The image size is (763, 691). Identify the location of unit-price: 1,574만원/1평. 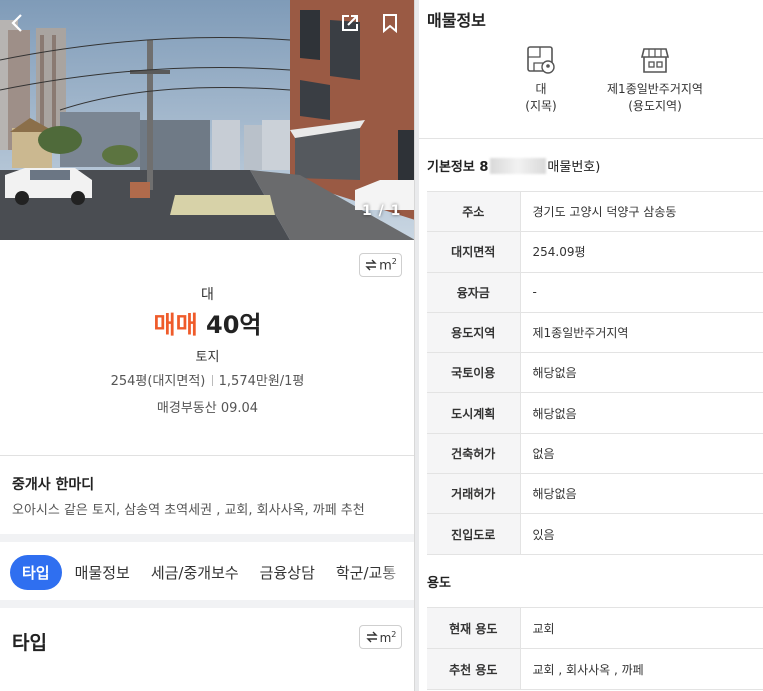
(261, 381).